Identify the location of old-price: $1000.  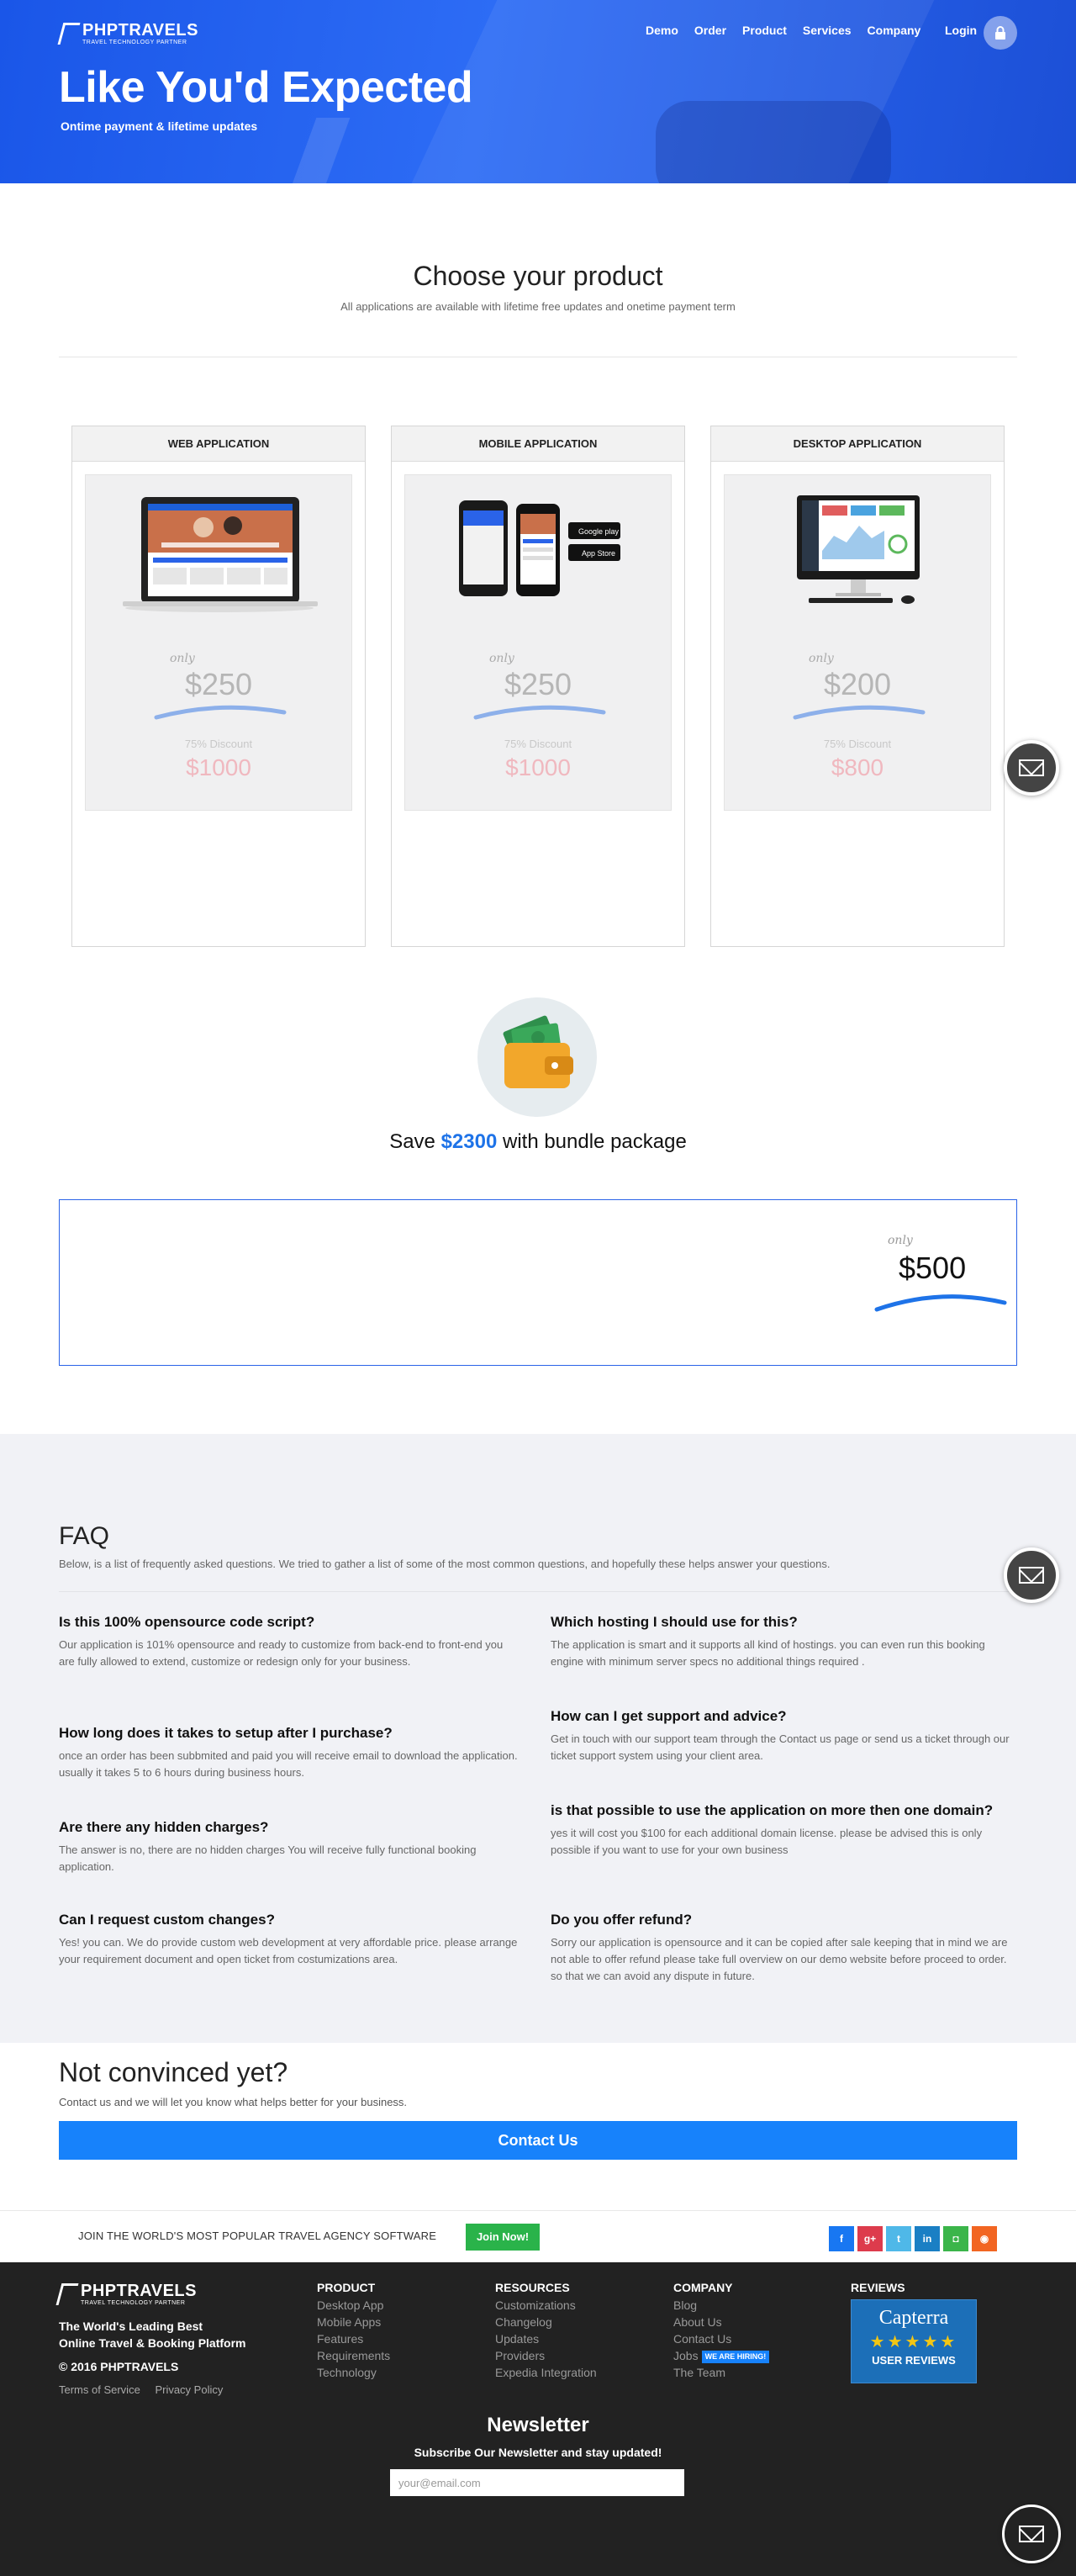
(538, 767).